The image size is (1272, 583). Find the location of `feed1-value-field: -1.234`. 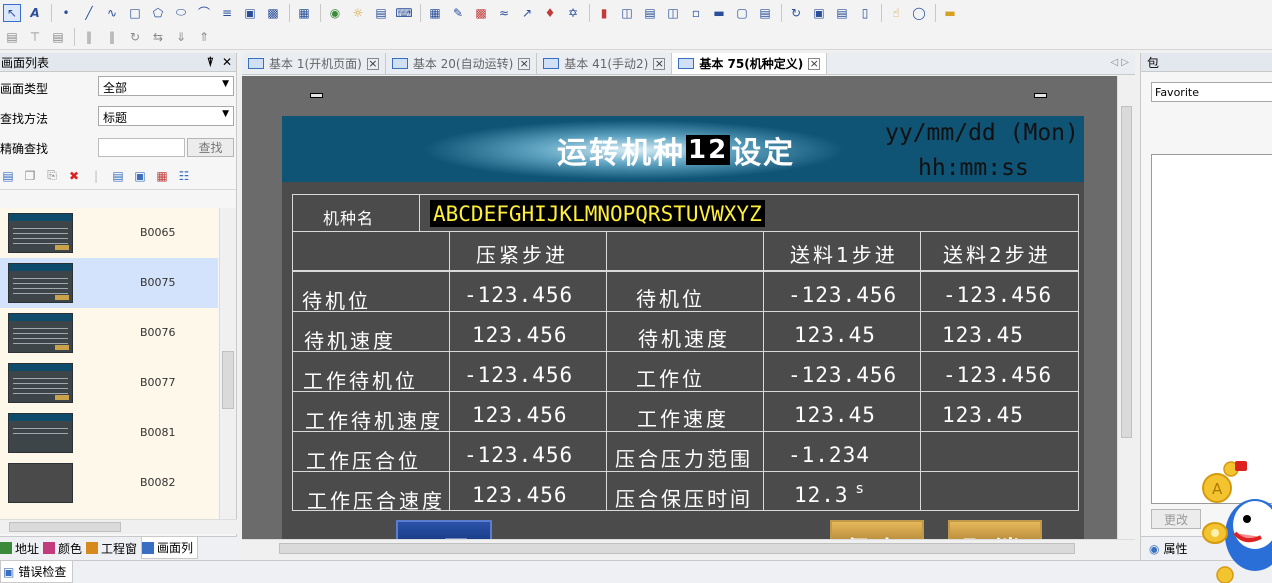

feed1-value-field: -1.234 is located at coordinates (829, 455).